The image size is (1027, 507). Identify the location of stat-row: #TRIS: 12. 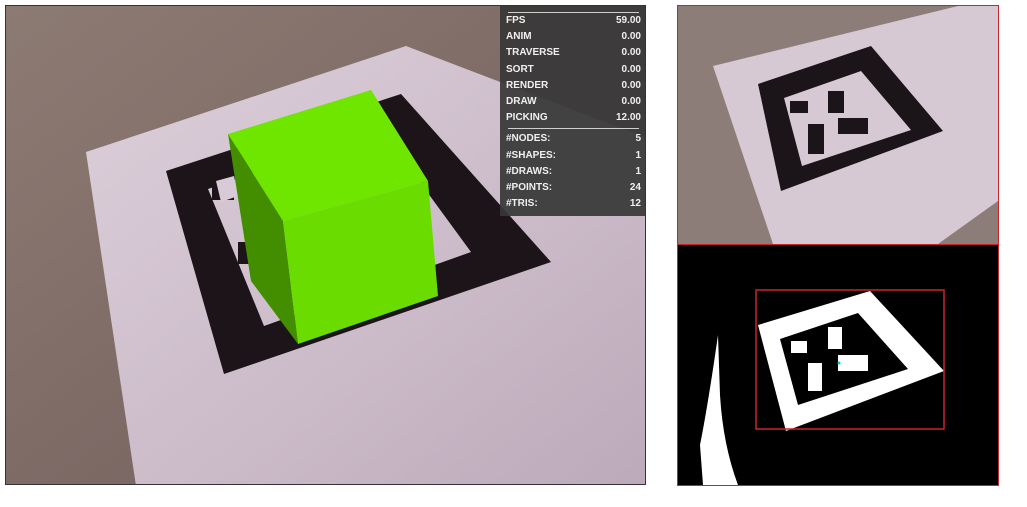
(573, 204).